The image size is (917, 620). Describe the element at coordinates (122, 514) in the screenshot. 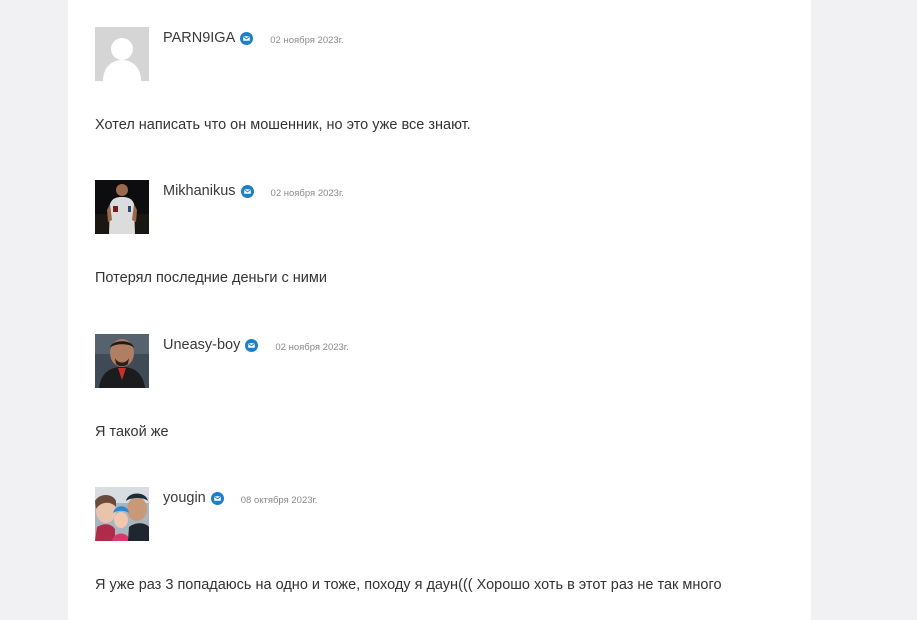

I see `family-photo-avatar` at that location.